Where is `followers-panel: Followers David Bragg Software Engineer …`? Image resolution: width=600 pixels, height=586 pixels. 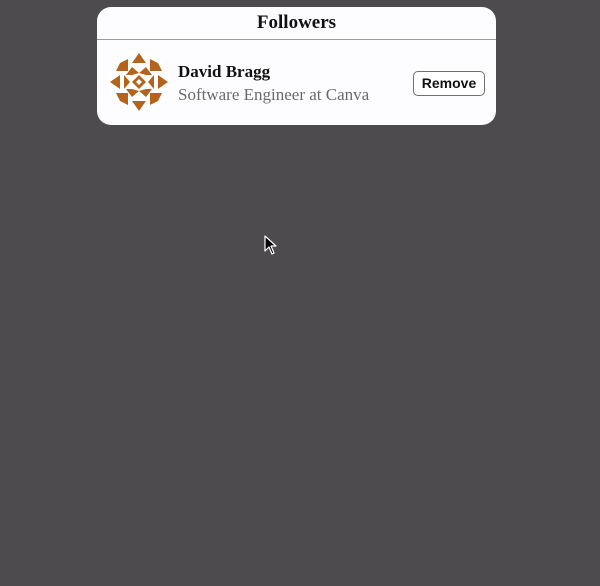
followers-panel: Followers David Bragg Software Engineer … is located at coordinates (296, 66).